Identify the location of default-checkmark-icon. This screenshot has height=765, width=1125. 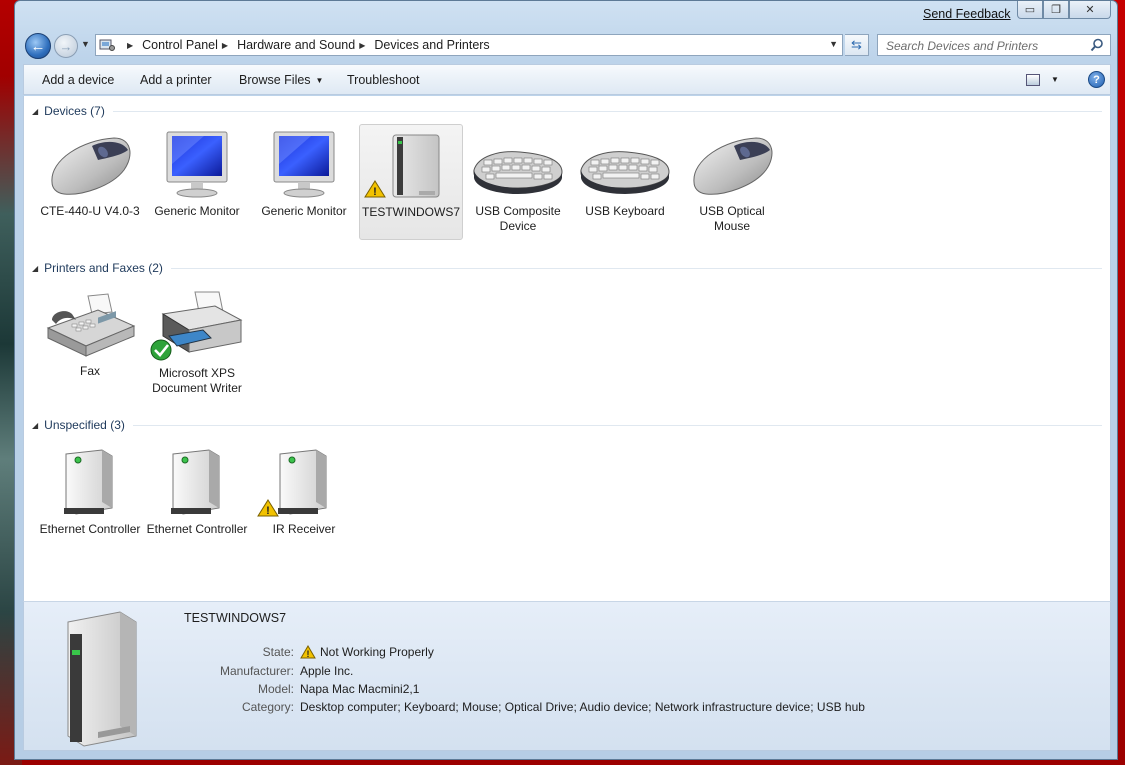
(161, 350).